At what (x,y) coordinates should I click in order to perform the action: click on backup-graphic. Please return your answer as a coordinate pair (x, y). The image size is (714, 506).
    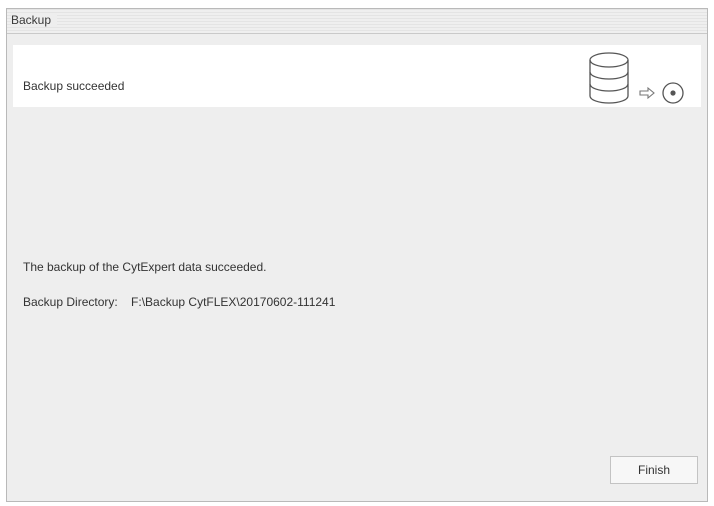
    Looking at the image, I should click on (636, 78).